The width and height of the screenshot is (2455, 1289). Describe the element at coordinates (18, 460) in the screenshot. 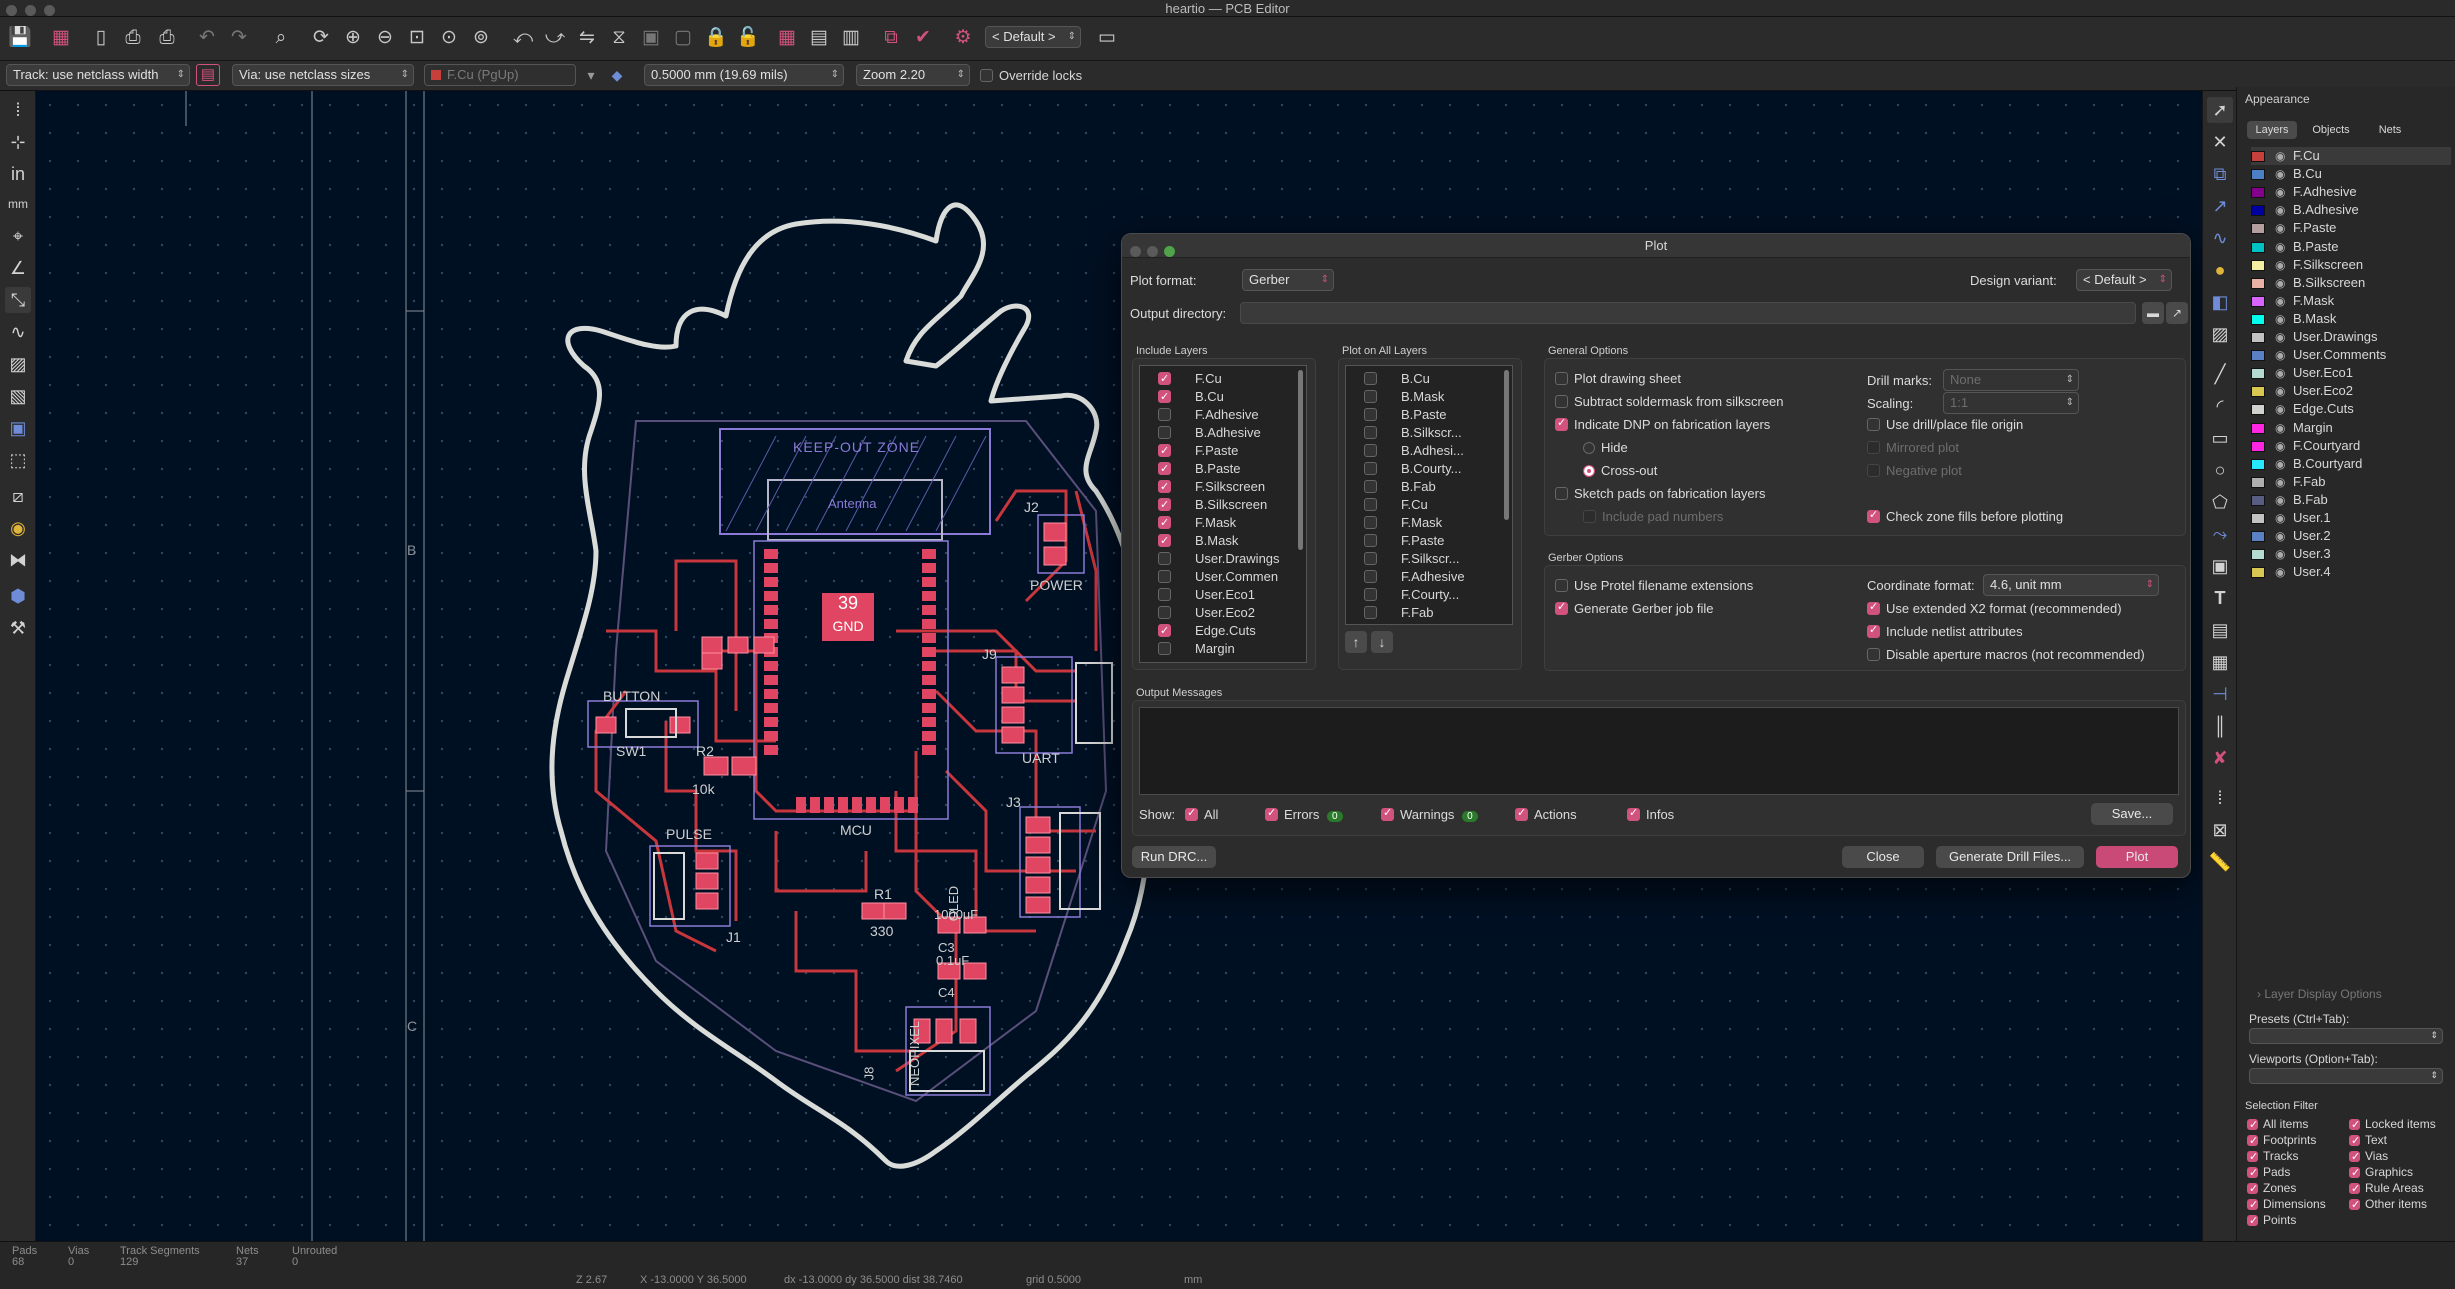

I see `vias-sketch-icon: ⬚` at that location.